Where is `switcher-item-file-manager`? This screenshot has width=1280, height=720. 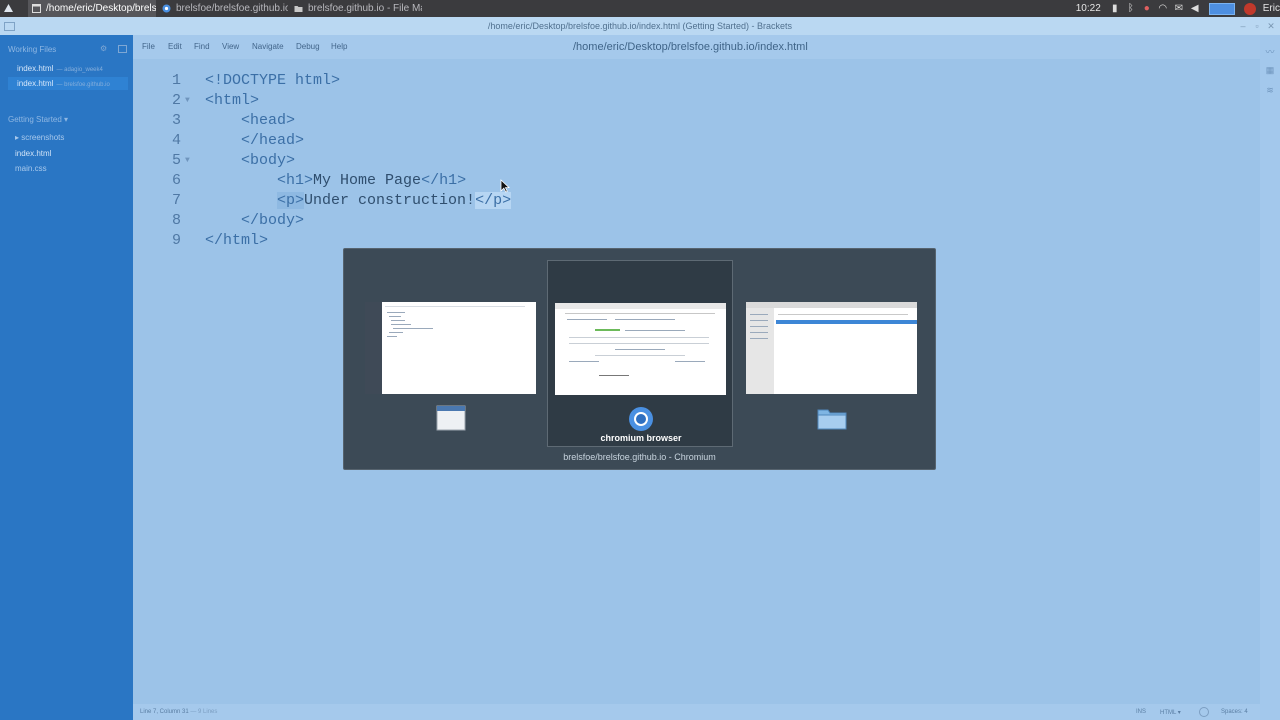 switcher-item-file-manager is located at coordinates (832, 353).